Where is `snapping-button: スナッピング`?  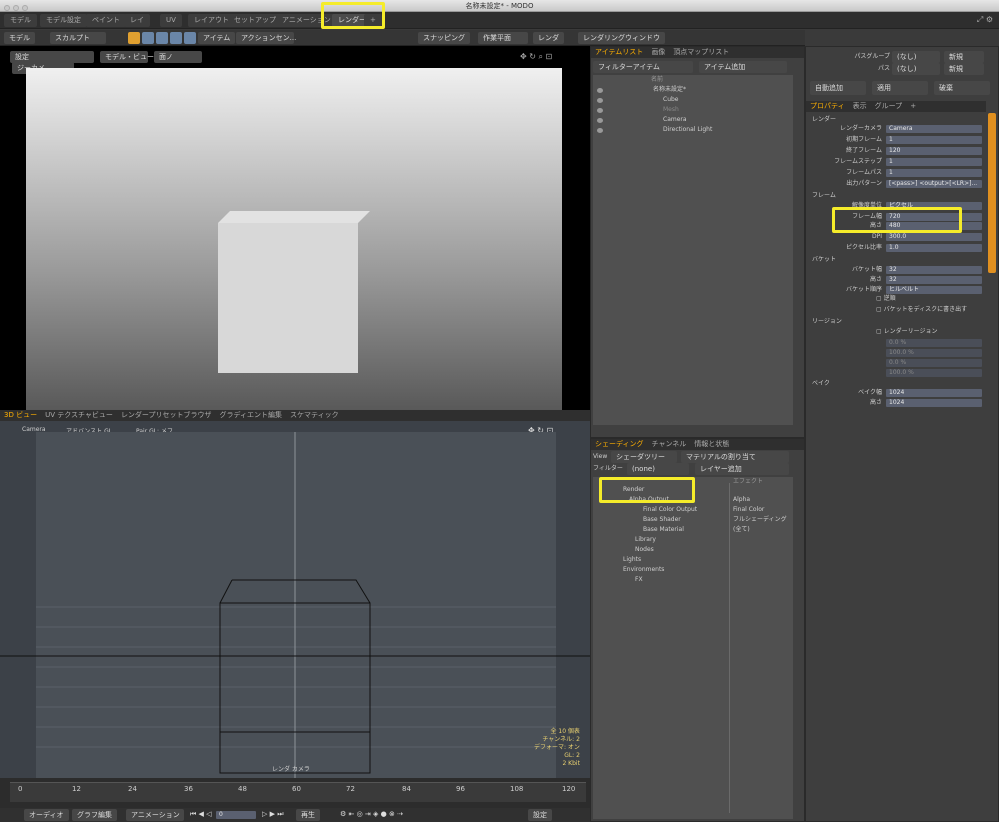
snapping-button: スナッピング is located at coordinates (444, 38).